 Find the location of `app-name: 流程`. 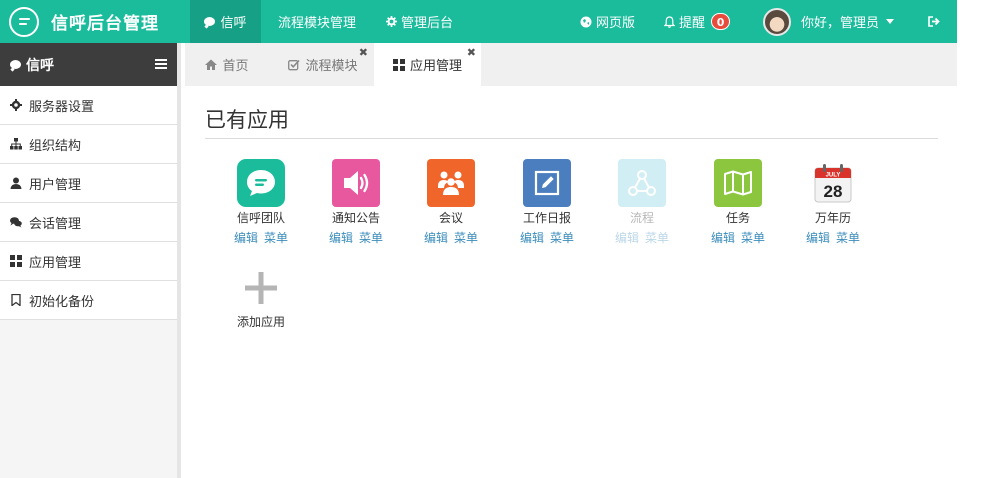

app-name: 流程 is located at coordinates (641, 218).